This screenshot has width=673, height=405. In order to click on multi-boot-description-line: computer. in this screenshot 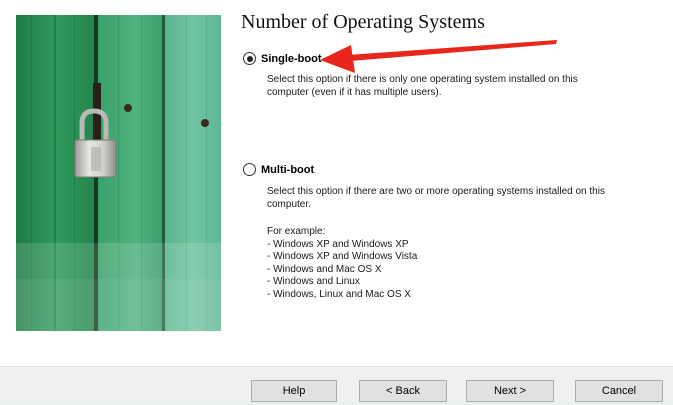, I will do `click(289, 204)`.